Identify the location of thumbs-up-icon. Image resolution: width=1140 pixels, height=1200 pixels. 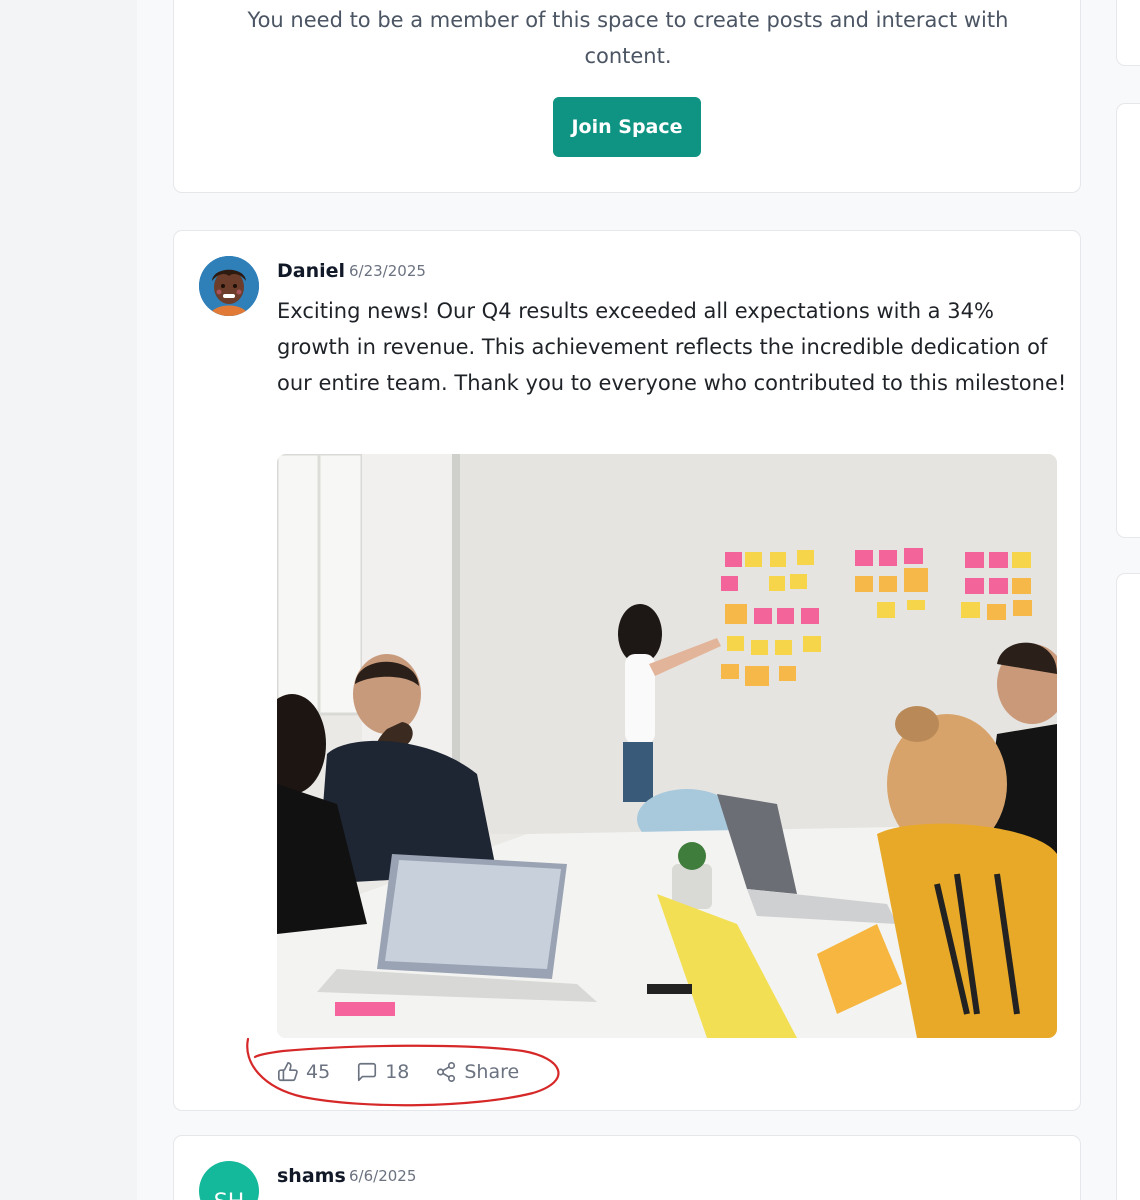
(288, 1072).